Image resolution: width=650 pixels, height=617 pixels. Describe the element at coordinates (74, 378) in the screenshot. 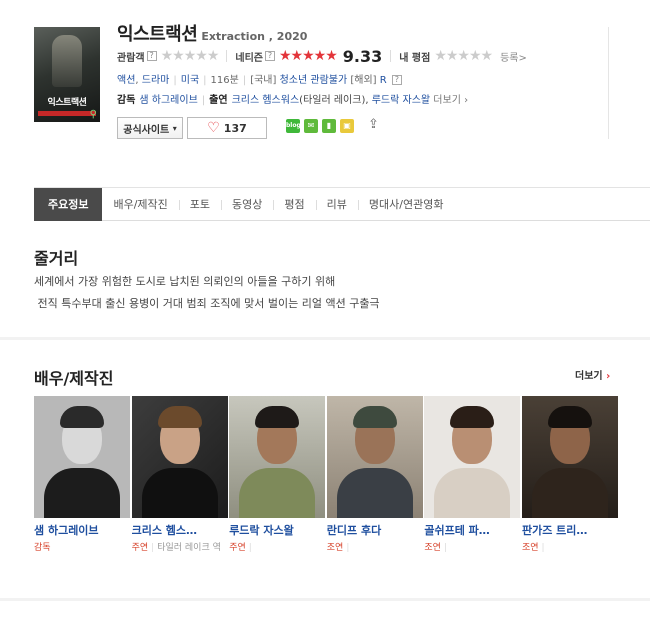

I see `cast-section-heading: 배우/제작진` at that location.